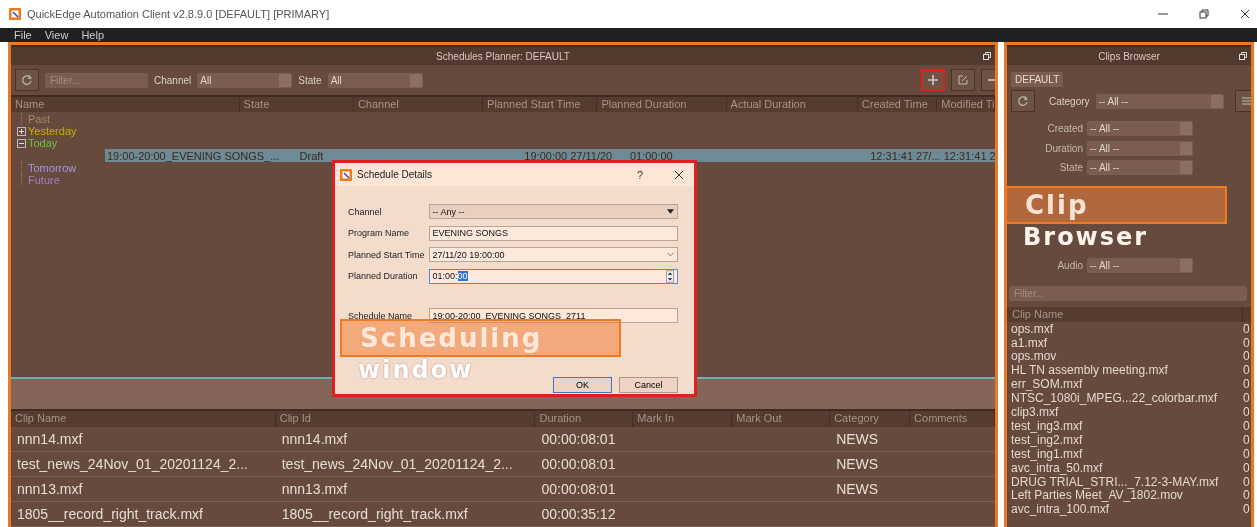 Image resolution: width=1257 pixels, height=527 pixels. What do you see at coordinates (963, 80) in the screenshot?
I see `edit-button` at bounding box center [963, 80].